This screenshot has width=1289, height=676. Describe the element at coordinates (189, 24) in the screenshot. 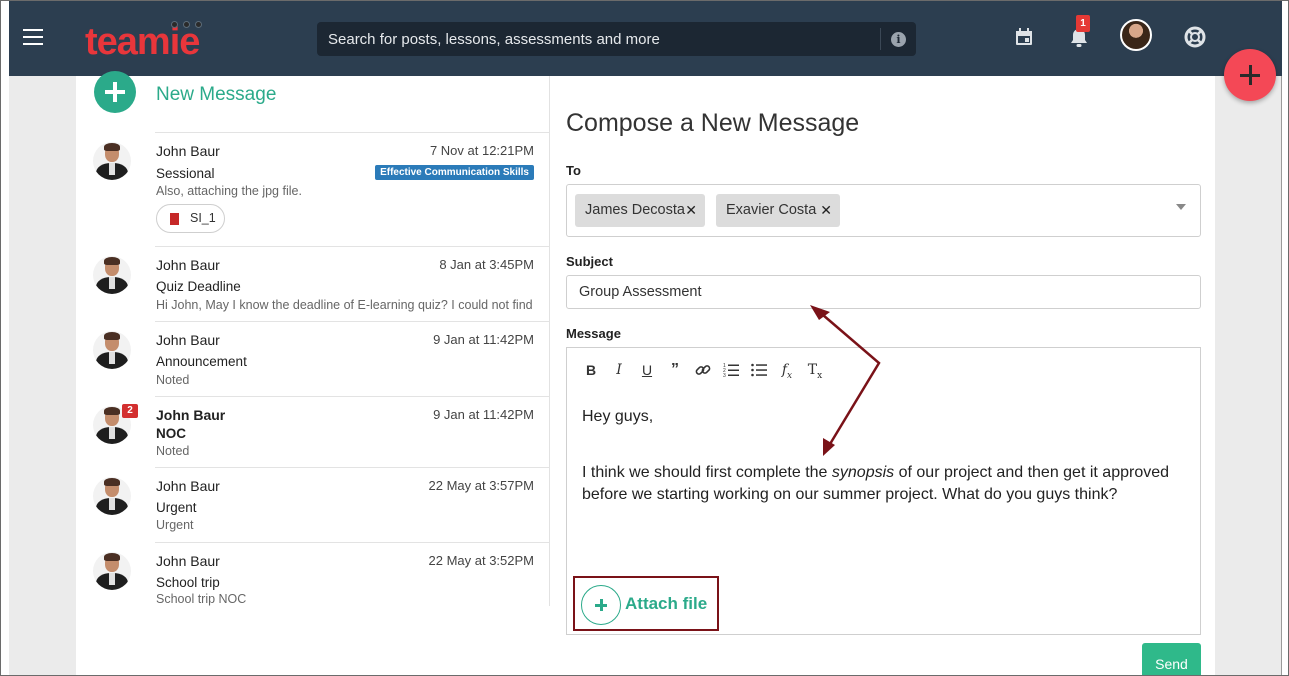

I see `logo-dots` at that location.